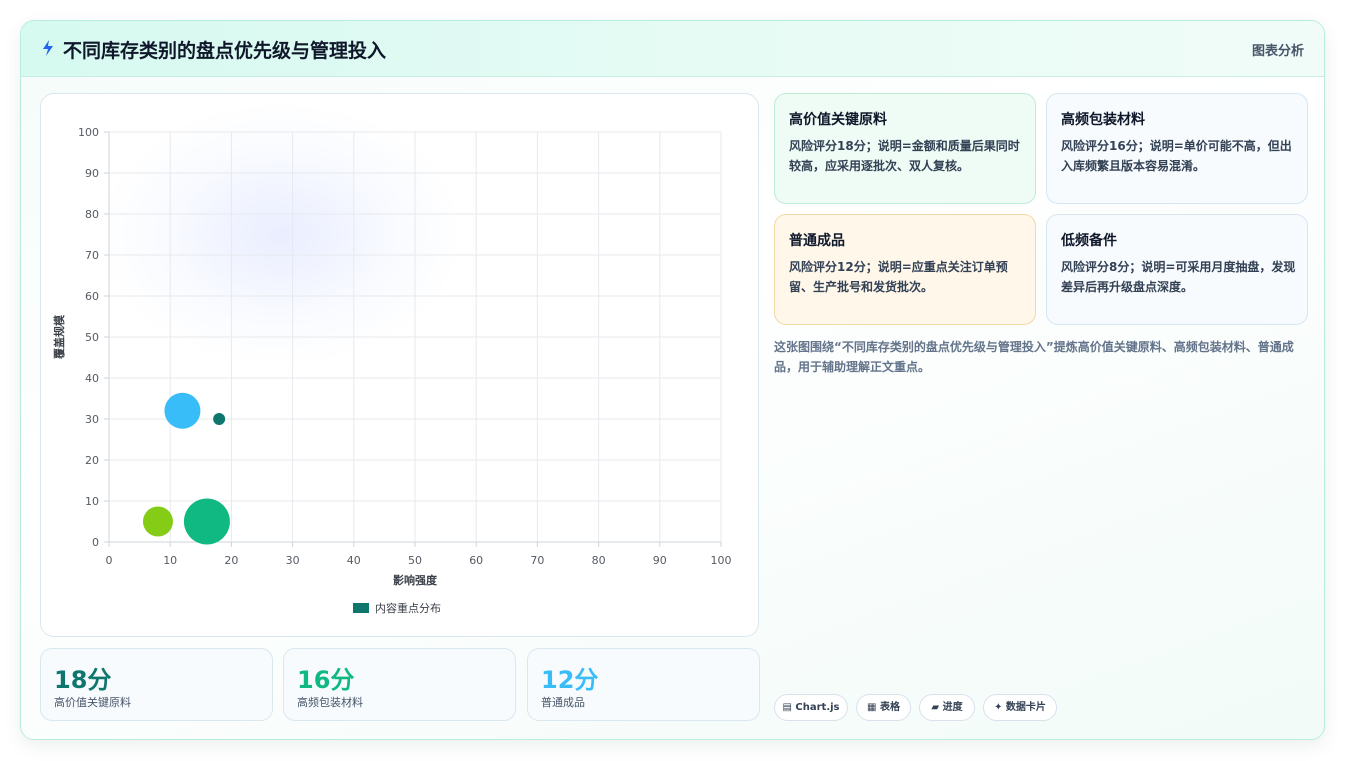 This screenshot has height=761, width=1345. I want to click on info-card-finished-goods: 普通成品 风险评分12分；说明=应重点关注订单预留、生产批号和发货批次。, so click(905, 269).